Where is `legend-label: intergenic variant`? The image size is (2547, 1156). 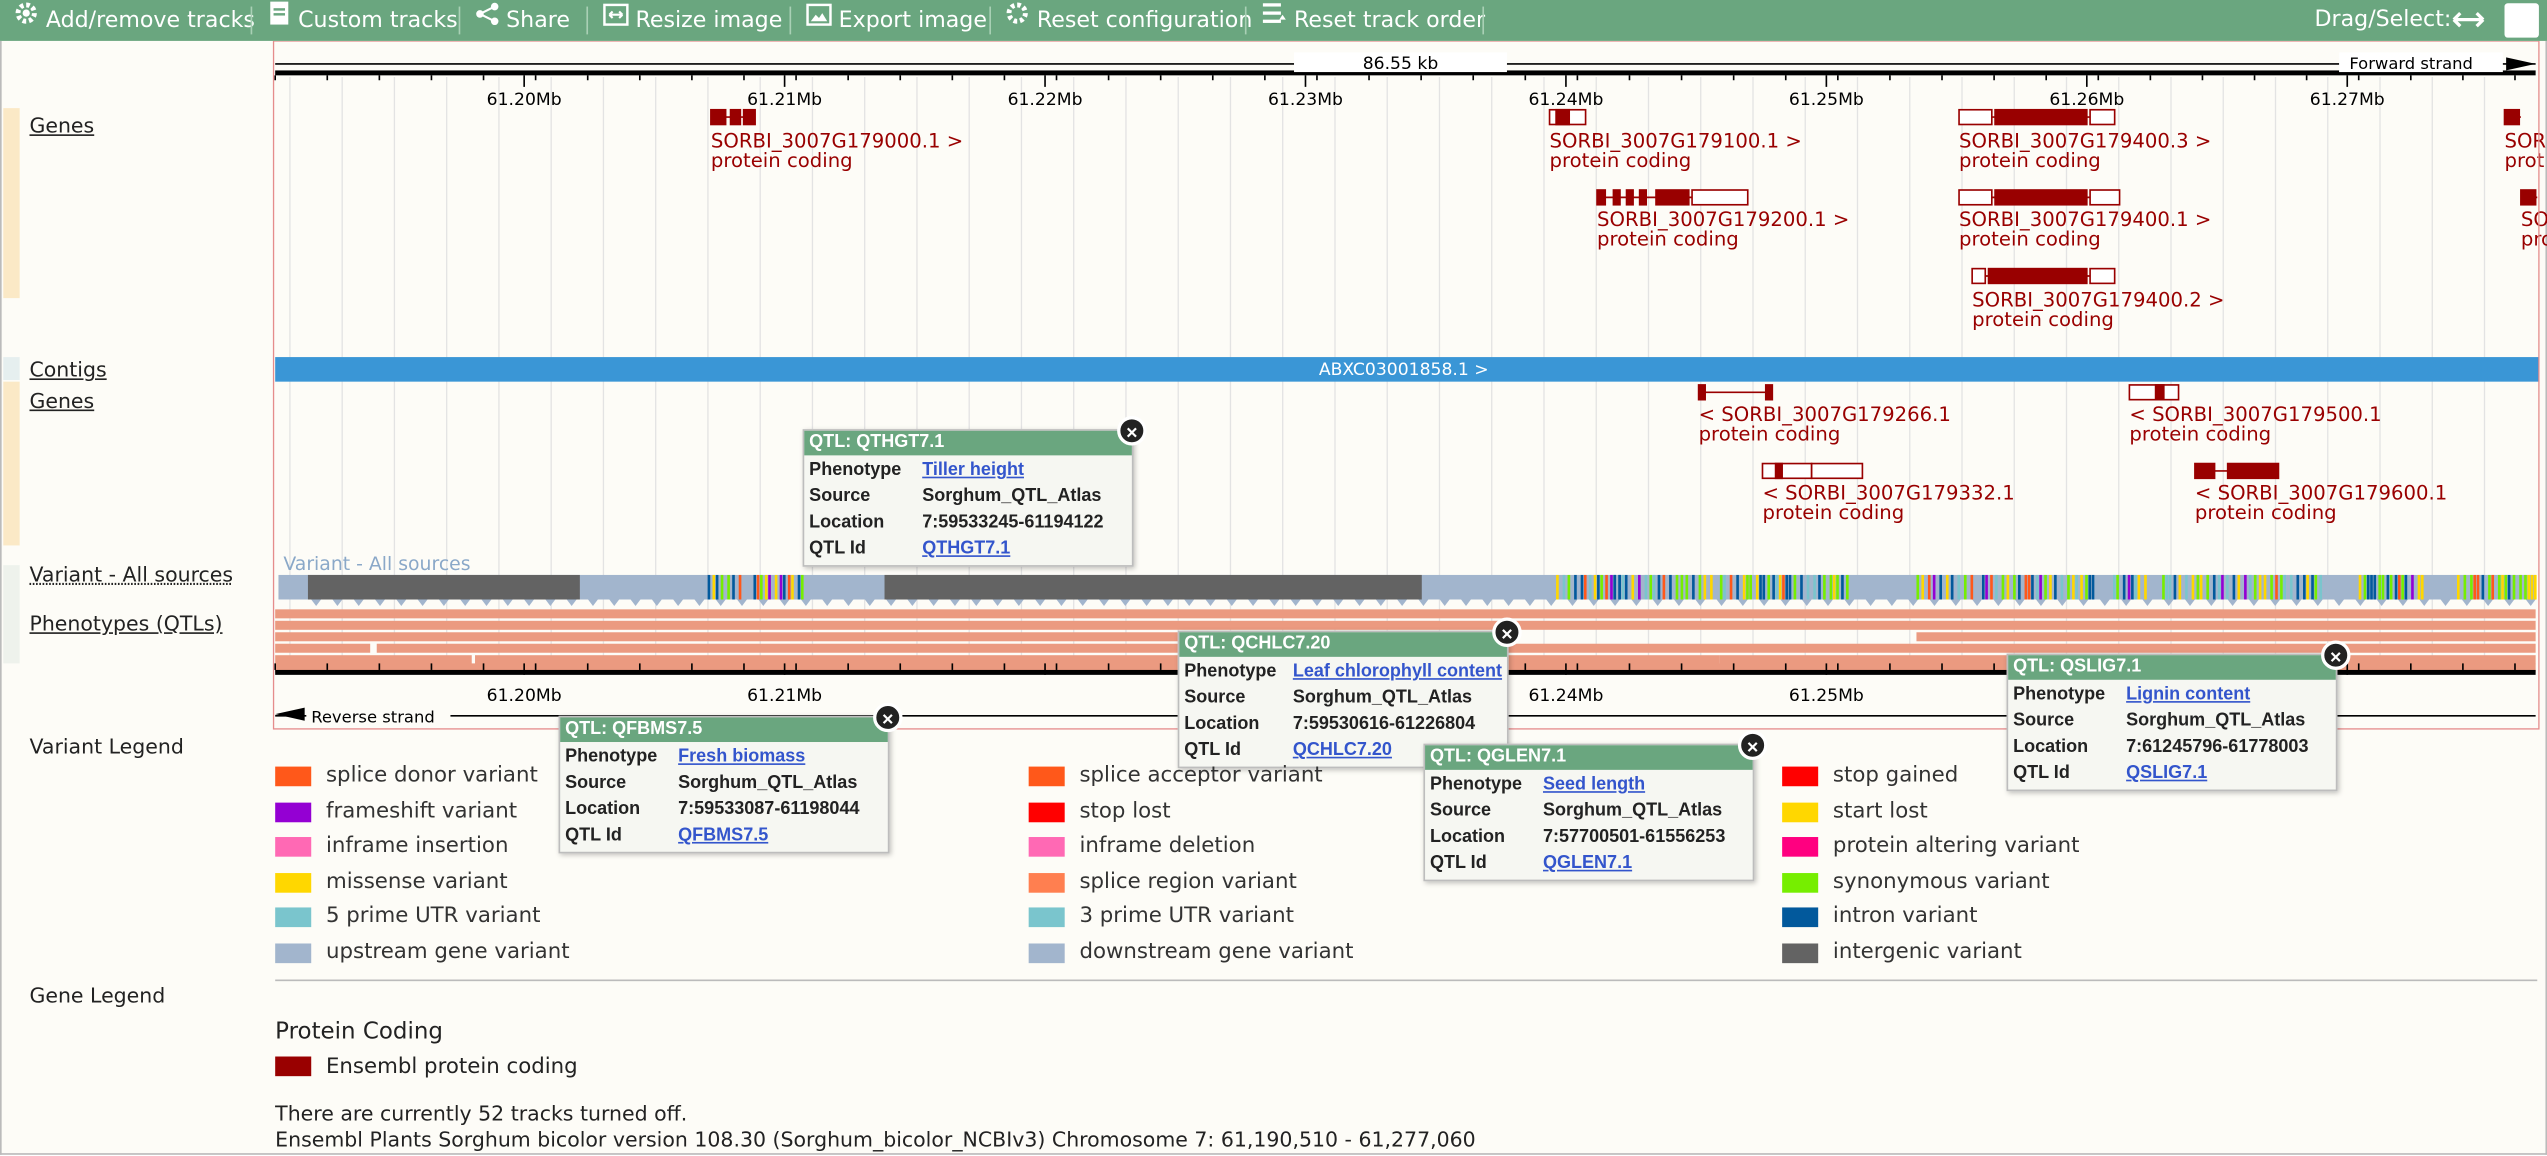
legend-label: intergenic variant is located at coordinates (1927, 951).